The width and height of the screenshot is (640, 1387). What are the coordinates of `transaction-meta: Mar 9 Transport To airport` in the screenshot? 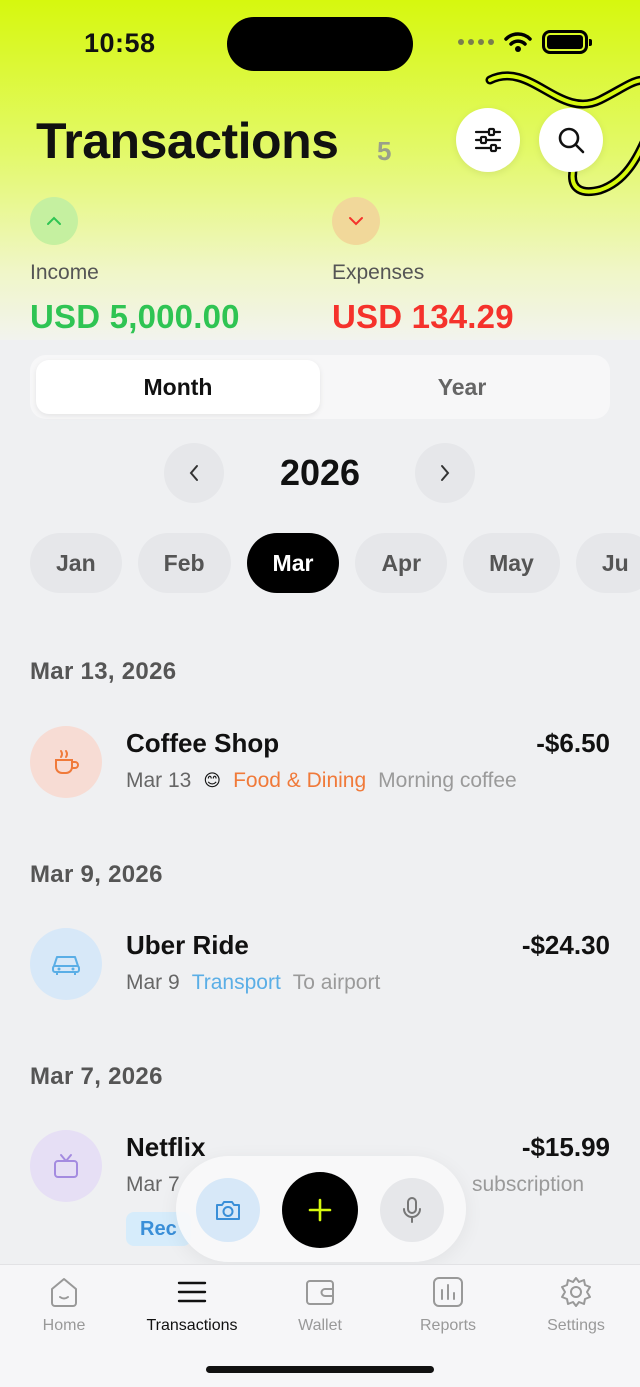 It's located at (253, 983).